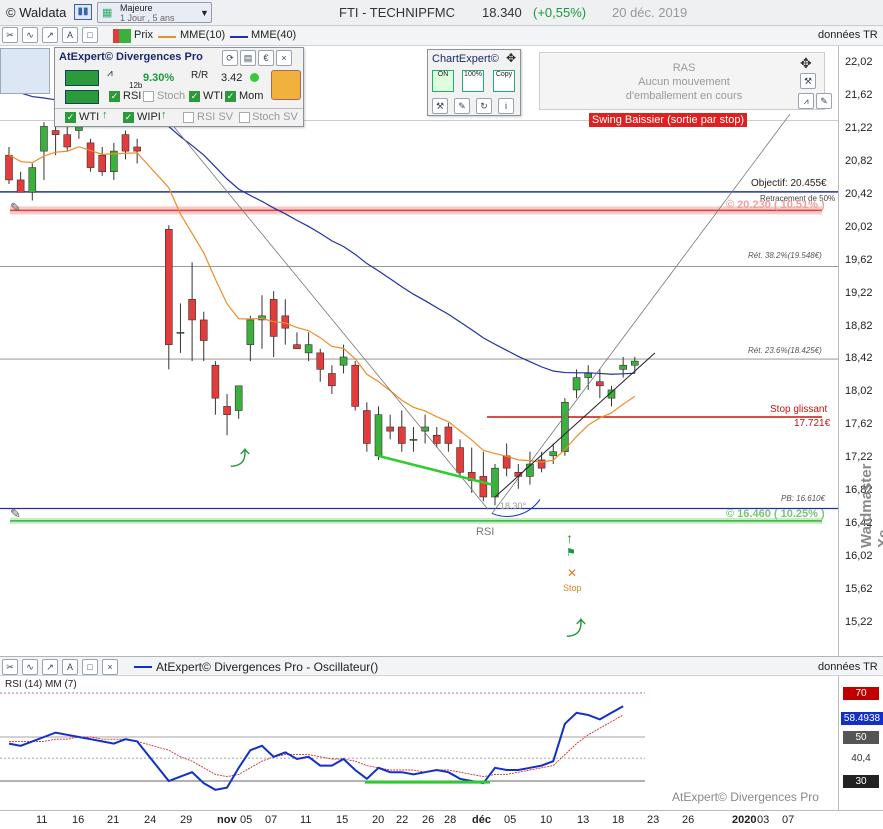  Describe the element at coordinates (78, 820) in the screenshot. I see `date-tick: 16` at that location.